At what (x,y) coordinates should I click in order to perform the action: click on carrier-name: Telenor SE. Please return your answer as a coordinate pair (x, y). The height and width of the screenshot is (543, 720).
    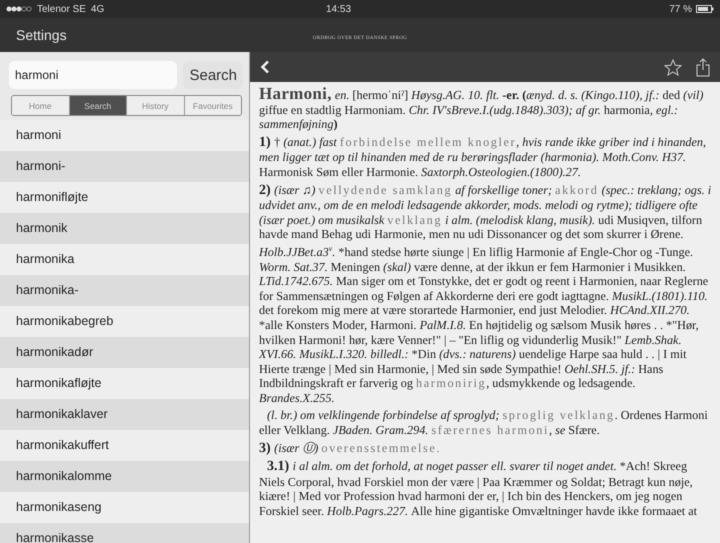
    Looking at the image, I should click on (61, 9).